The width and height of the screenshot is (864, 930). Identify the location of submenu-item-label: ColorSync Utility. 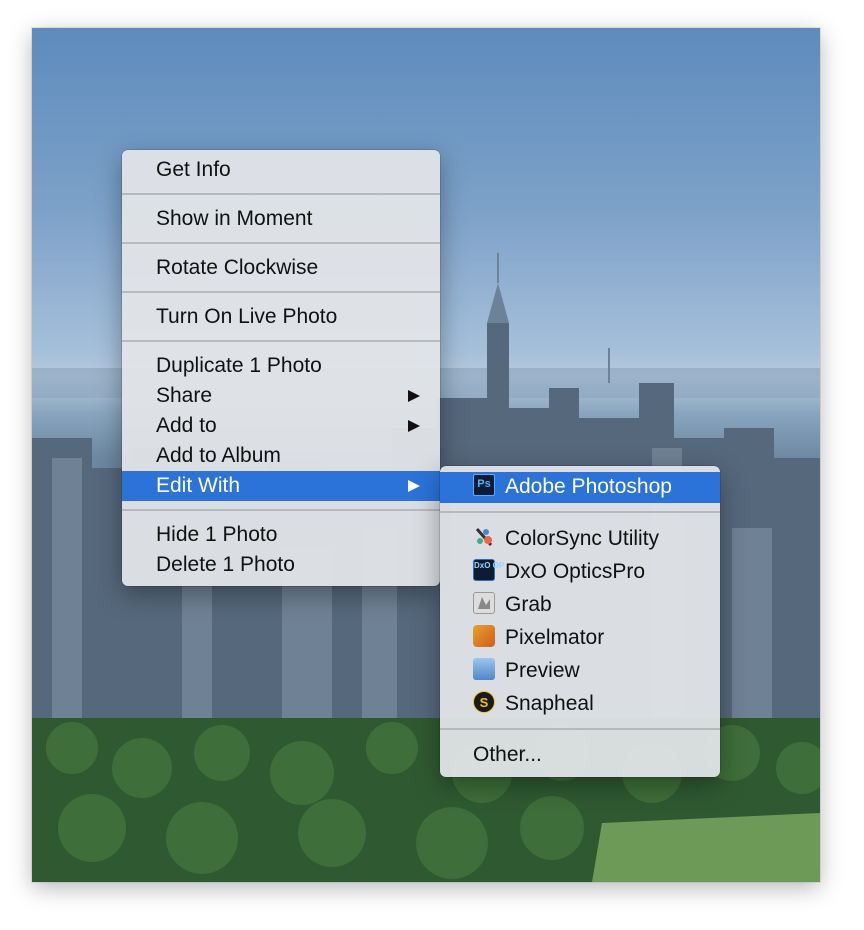
(582, 538).